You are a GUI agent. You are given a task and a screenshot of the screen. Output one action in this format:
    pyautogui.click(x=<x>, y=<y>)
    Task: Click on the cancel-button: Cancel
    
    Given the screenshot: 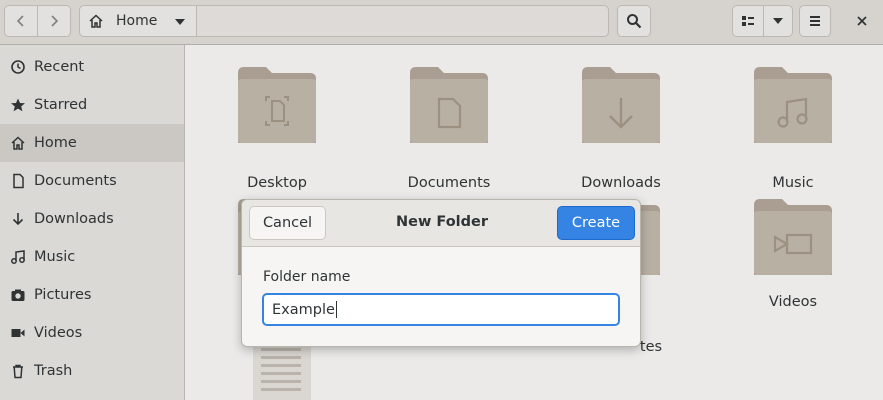 What is the action you would take?
    pyautogui.click(x=287, y=223)
    